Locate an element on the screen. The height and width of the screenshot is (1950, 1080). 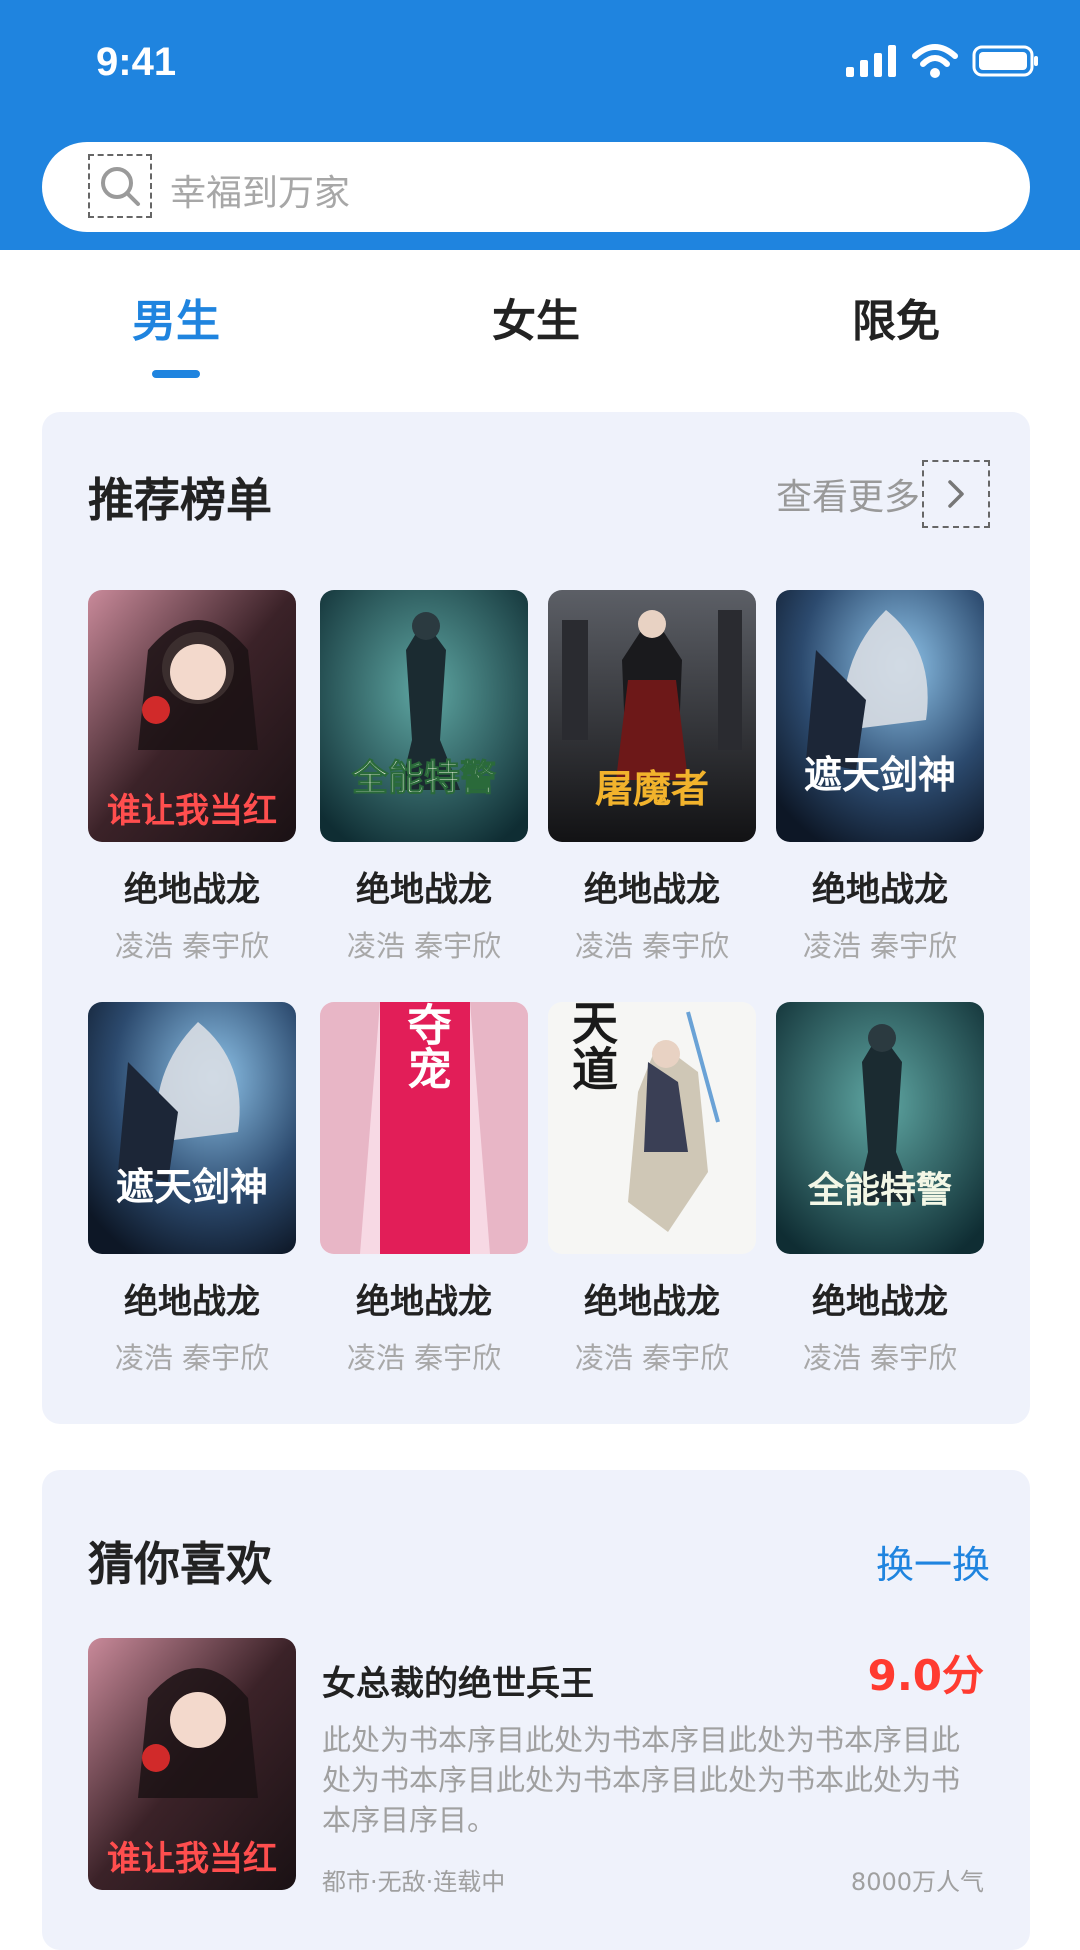
search-placeholder: 幸福到万家 is located at coordinates (260, 190).